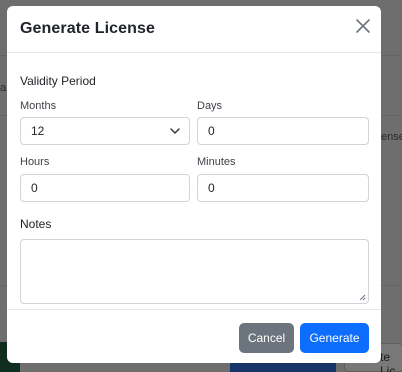  Describe the element at coordinates (283, 131) in the screenshot. I see `days-input: 0` at that location.